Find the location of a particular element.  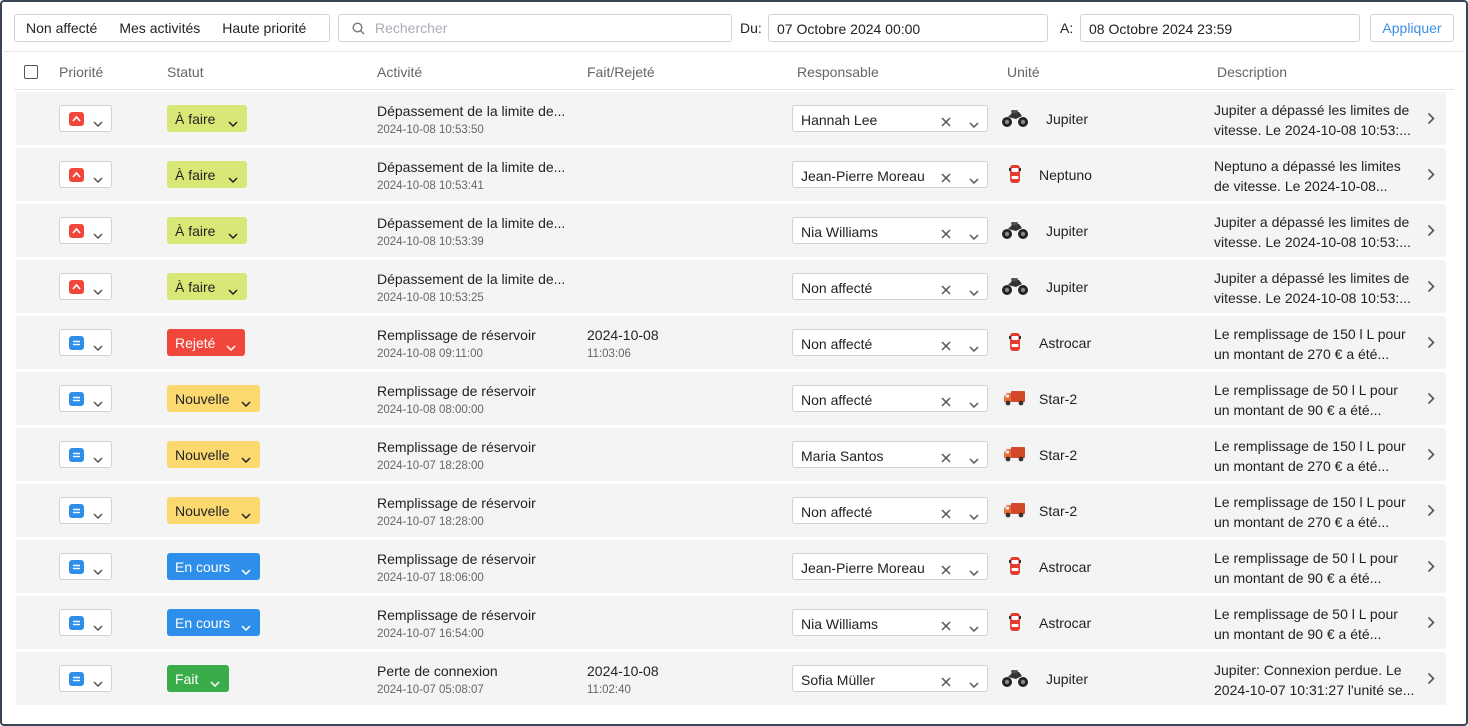

status-dropdown: Fait is located at coordinates (198, 678).